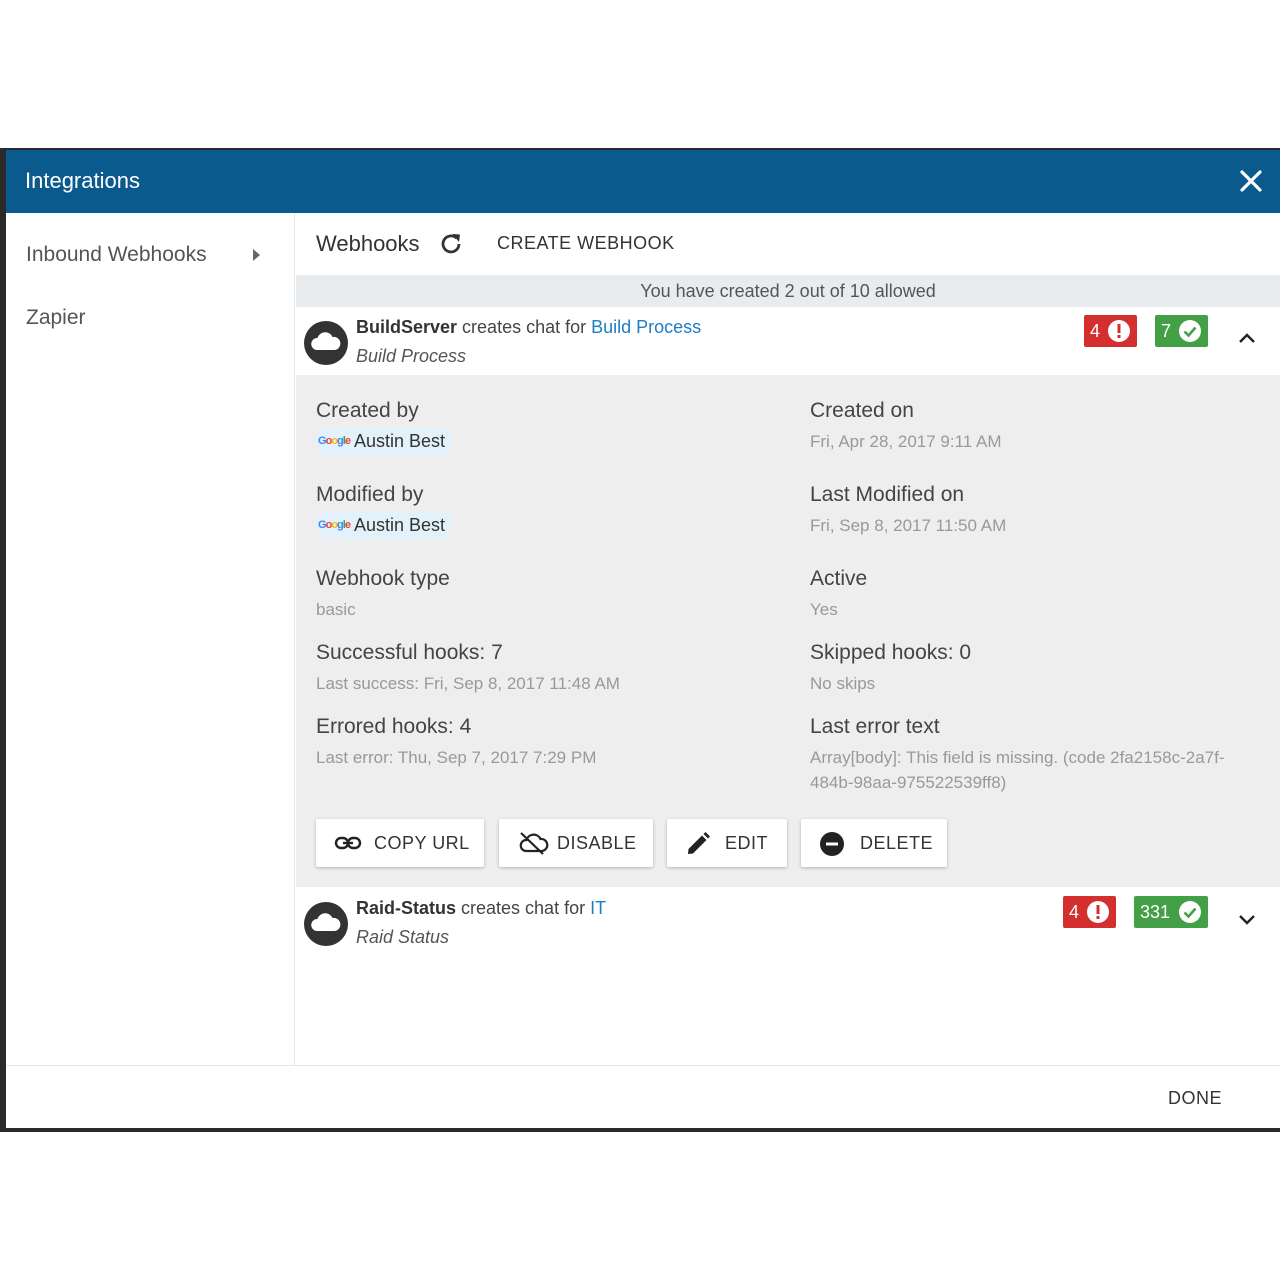  I want to click on refresh-button, so click(451, 244).